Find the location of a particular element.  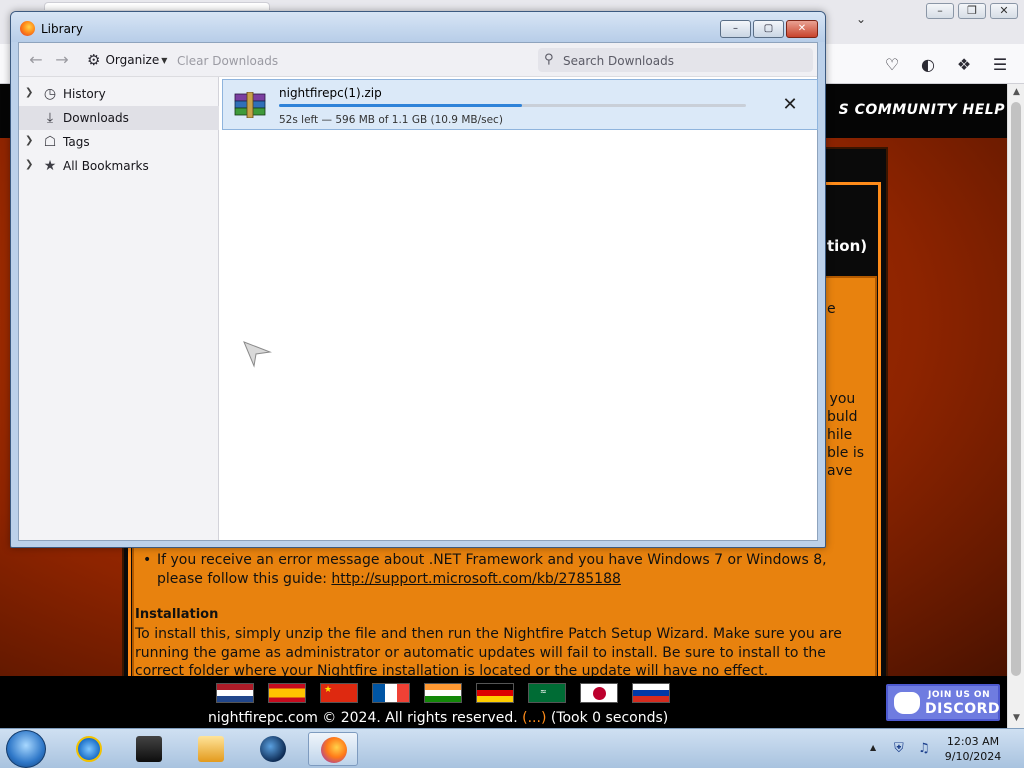

hamburger-menu-icon: ☰ is located at coordinates (1000, 65).